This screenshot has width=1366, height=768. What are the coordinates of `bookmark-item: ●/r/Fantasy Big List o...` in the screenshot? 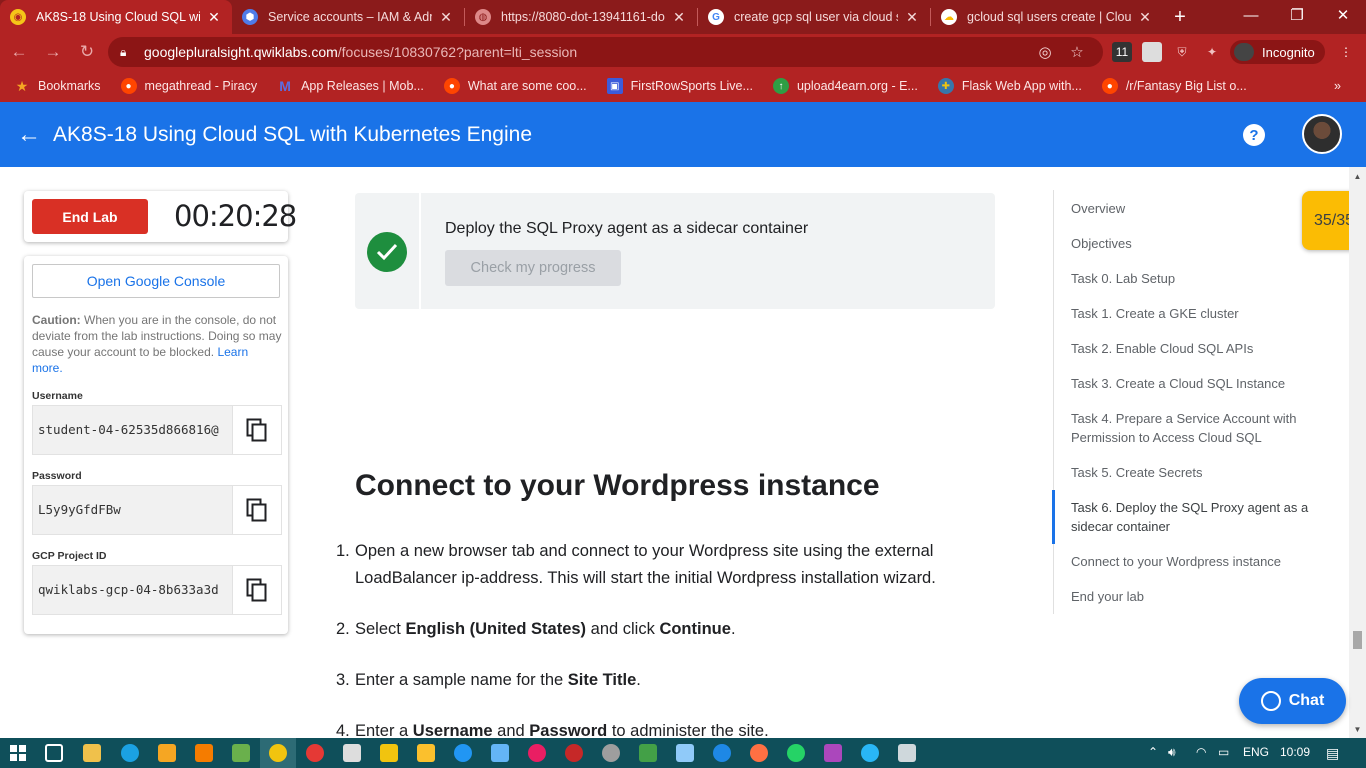 It's located at (1174, 86).